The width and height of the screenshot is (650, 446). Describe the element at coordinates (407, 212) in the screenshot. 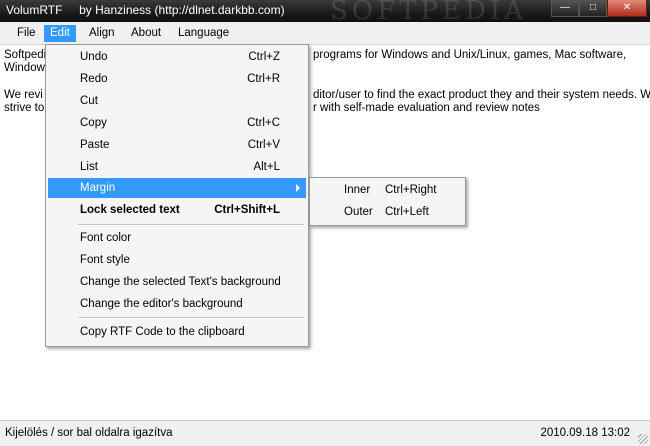

I see `submenu-item-shortcut: Ctrl+Left` at that location.